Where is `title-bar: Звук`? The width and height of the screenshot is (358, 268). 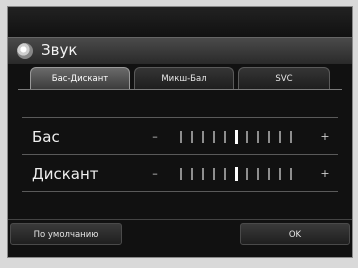
title-bar: Звук is located at coordinates (180, 50).